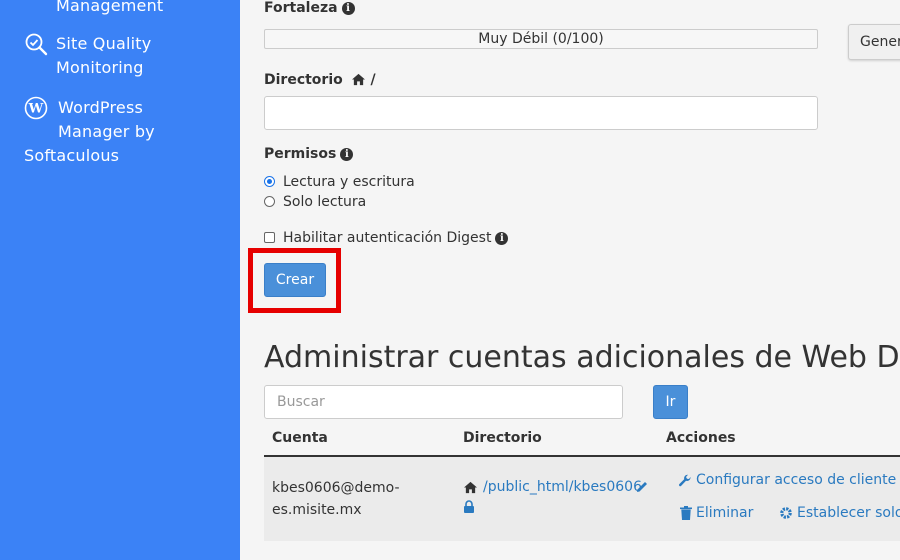  I want to click on site-quality-icon, so click(36, 44).